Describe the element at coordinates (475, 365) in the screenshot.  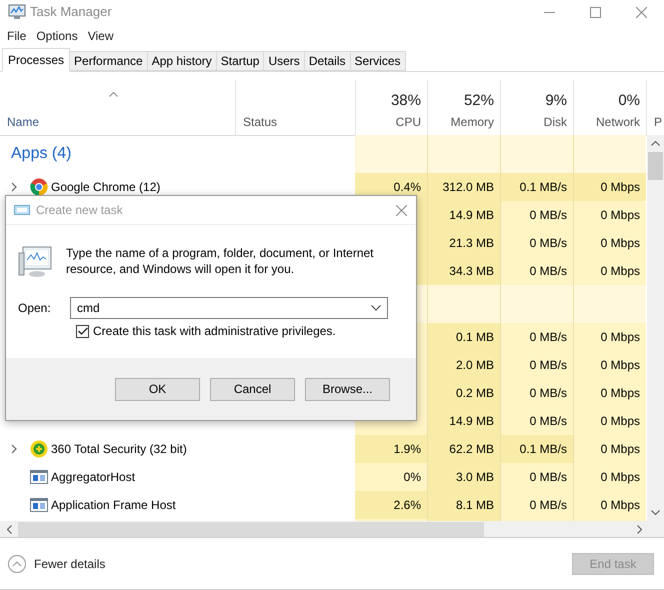
I see `usage-value: 2.0 MB` at that location.